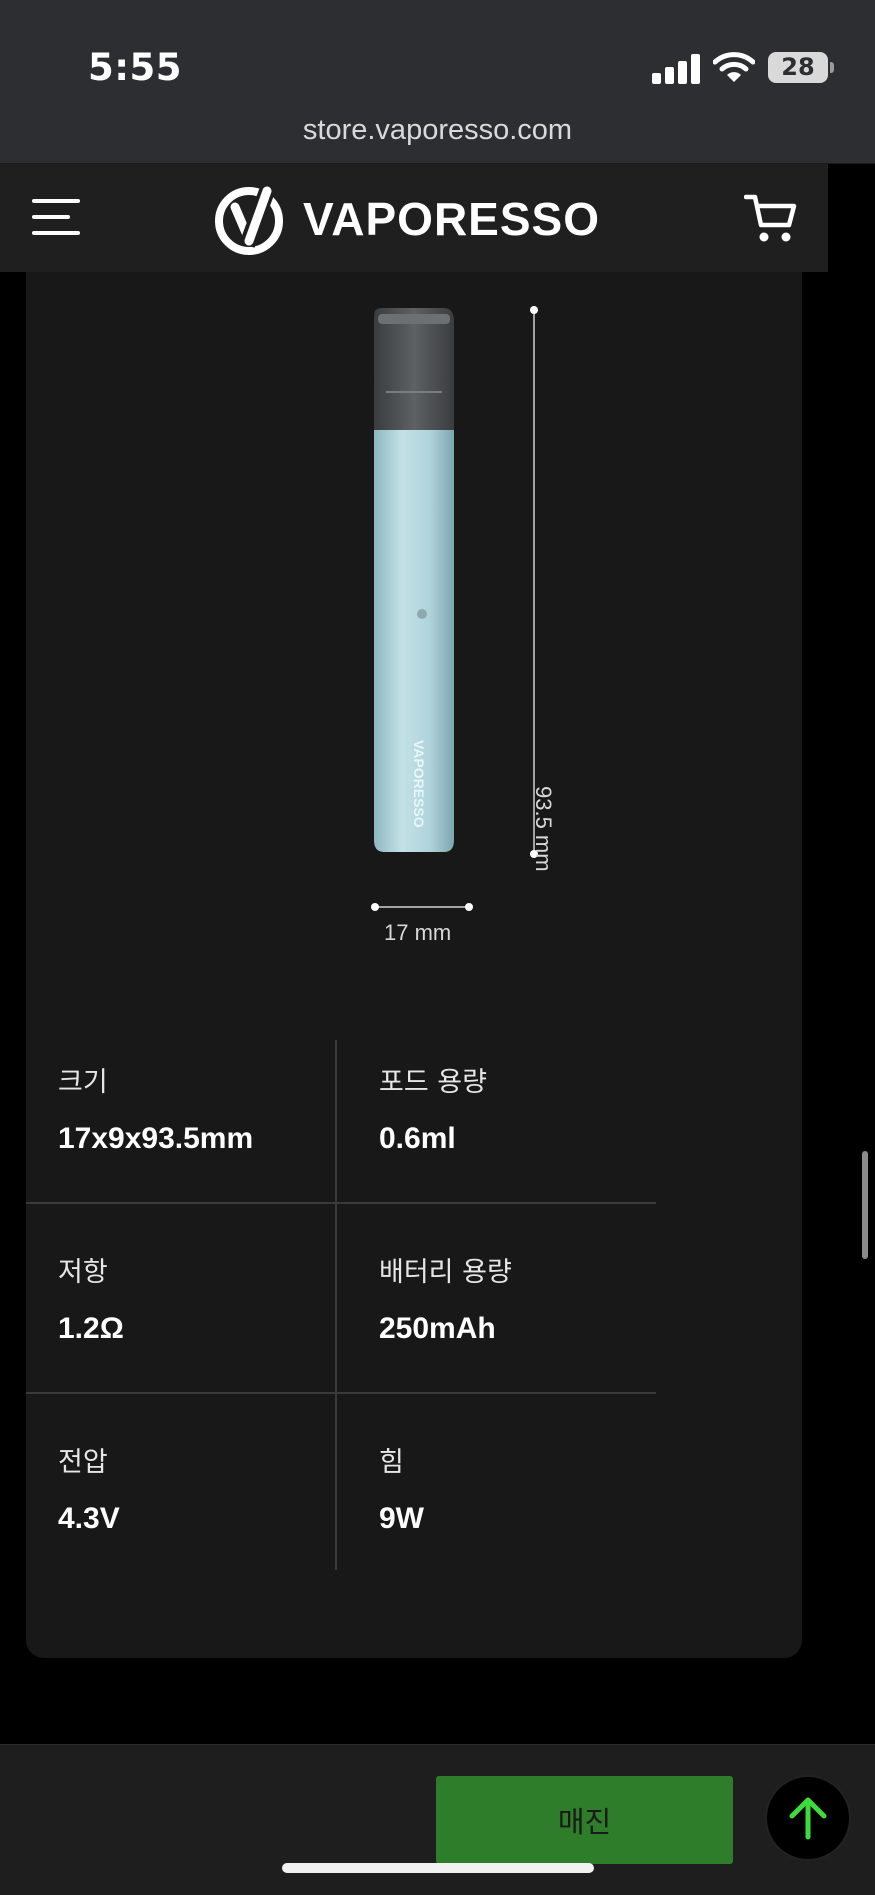 This screenshot has width=875, height=1895. I want to click on scroll-to-top-button, so click(808, 1818).